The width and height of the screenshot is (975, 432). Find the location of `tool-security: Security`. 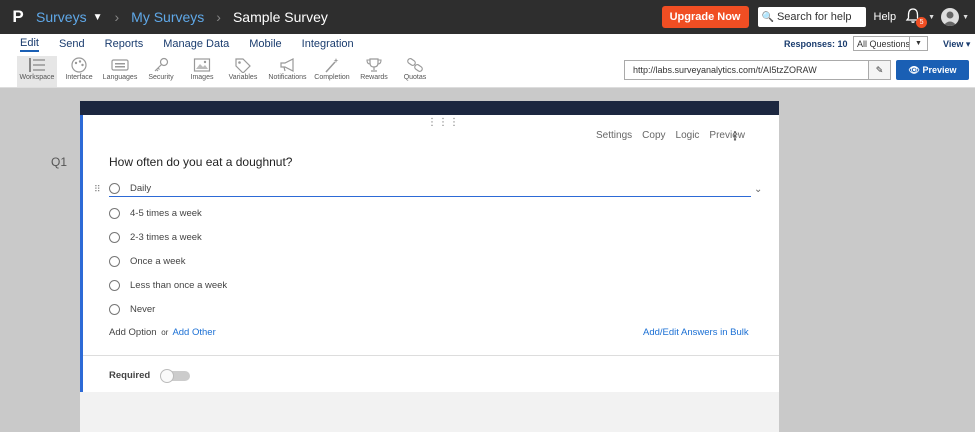

tool-security: Security is located at coordinates (161, 71).